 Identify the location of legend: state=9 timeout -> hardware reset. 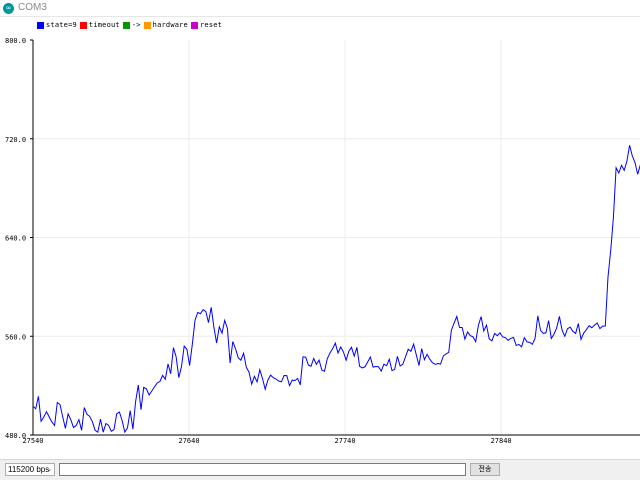
(131, 25).